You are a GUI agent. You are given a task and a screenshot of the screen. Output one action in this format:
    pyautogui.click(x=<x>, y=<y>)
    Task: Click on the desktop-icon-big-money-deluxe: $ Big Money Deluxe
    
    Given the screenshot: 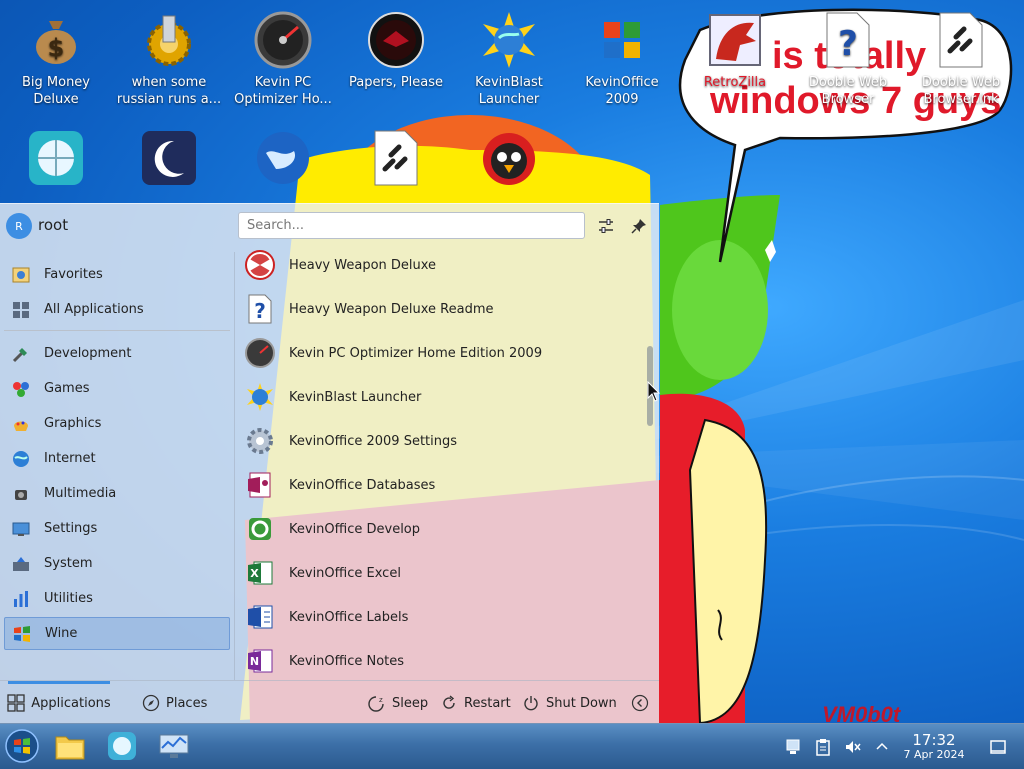 What is the action you would take?
    pyautogui.click(x=56, y=56)
    